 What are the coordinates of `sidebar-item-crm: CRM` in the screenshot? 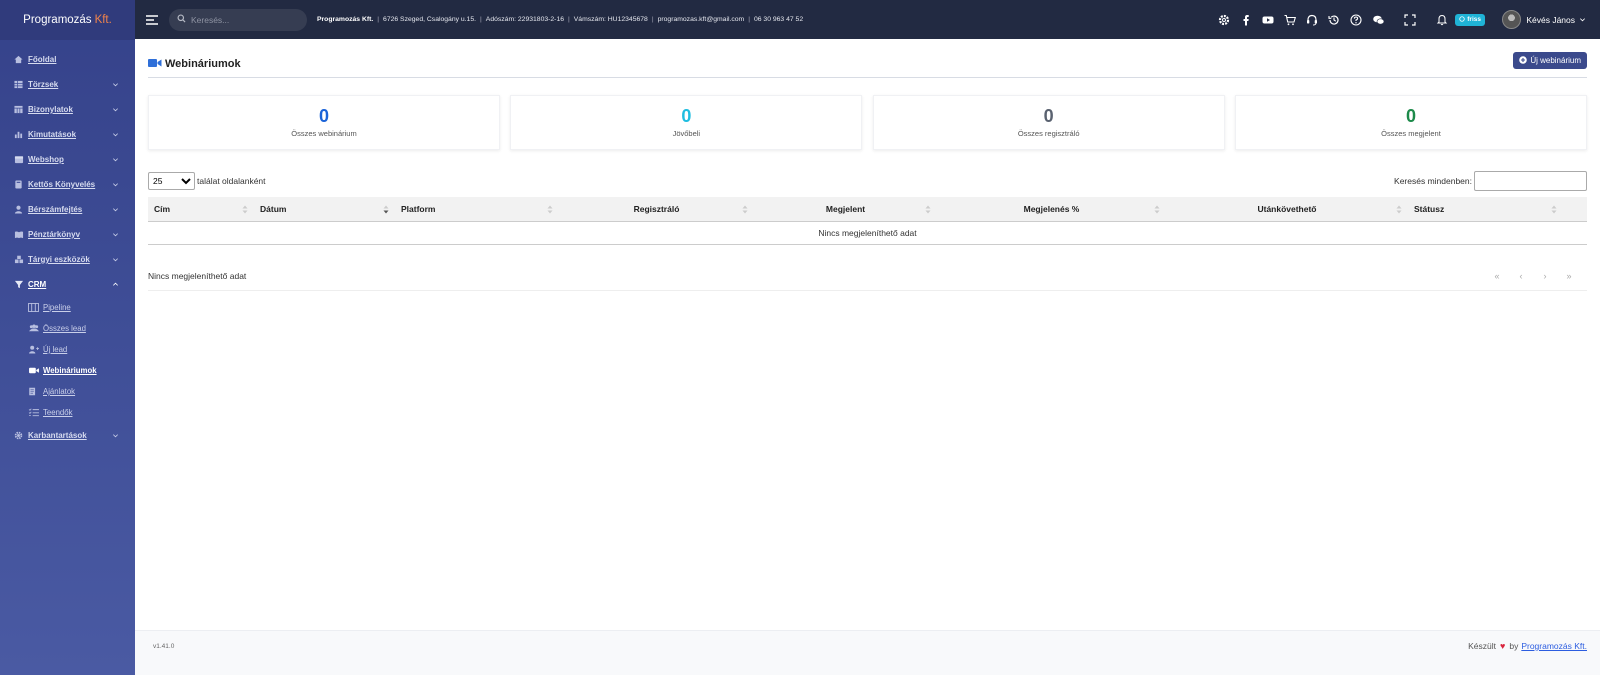 It's located at (67, 284).